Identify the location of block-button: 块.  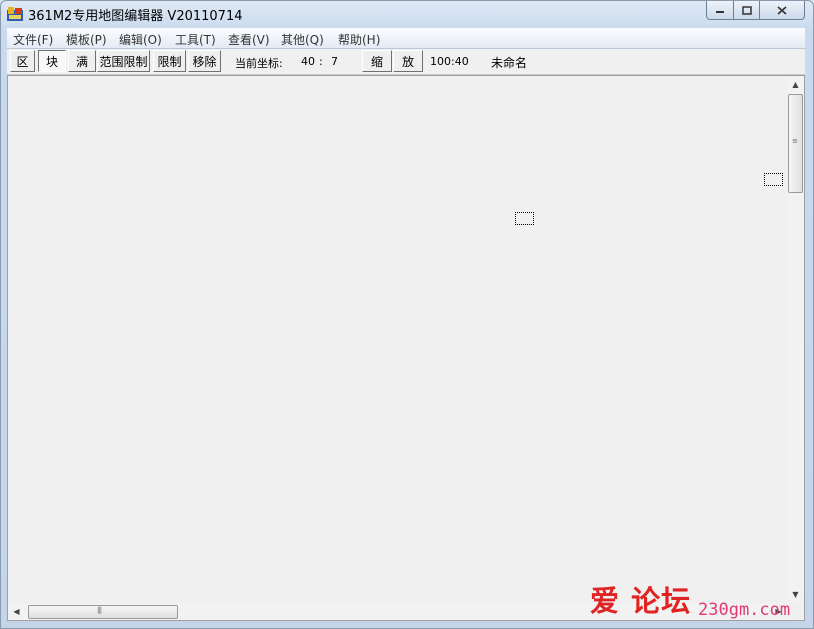
(52, 61).